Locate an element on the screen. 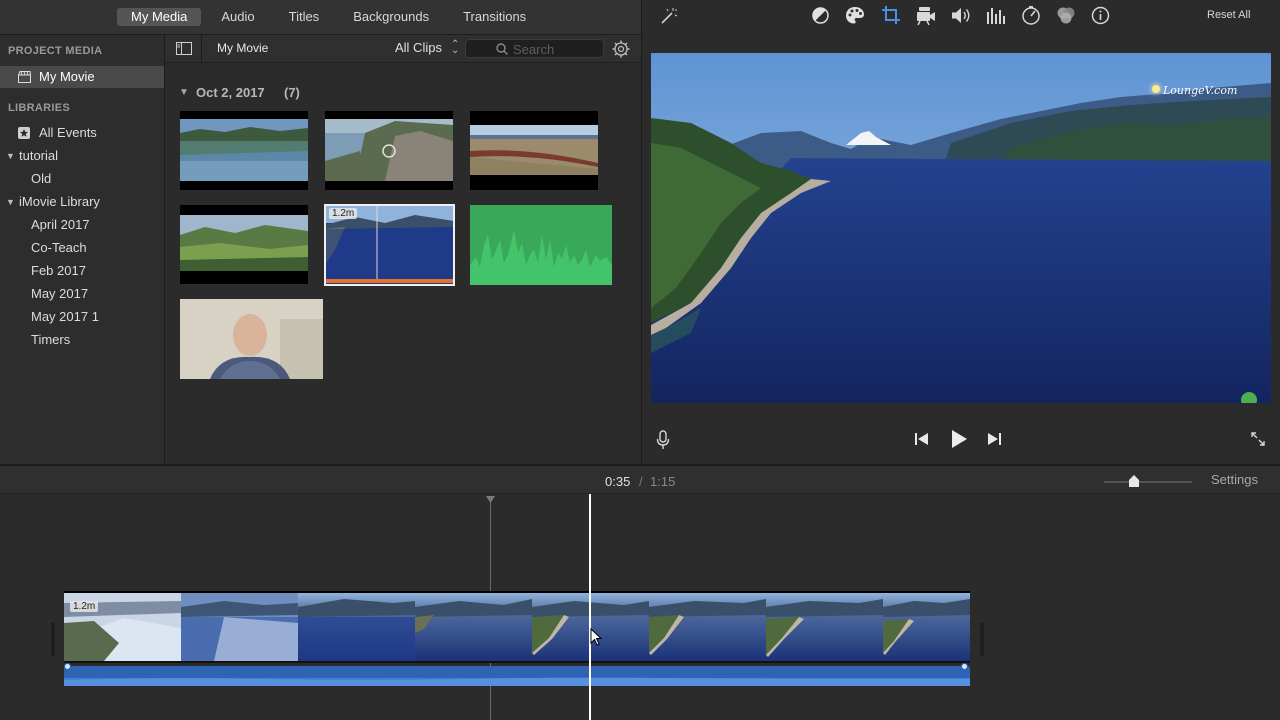 This screenshot has height=720, width=1280. clip-thumbnail-selected: 1.2m is located at coordinates (389, 245).